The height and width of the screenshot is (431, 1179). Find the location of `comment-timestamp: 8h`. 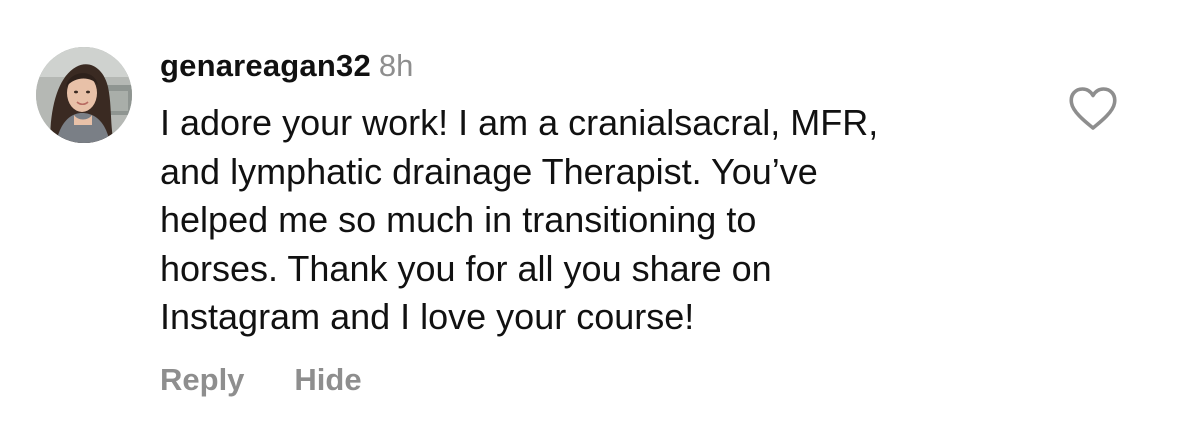

comment-timestamp: 8h is located at coordinates (396, 65).